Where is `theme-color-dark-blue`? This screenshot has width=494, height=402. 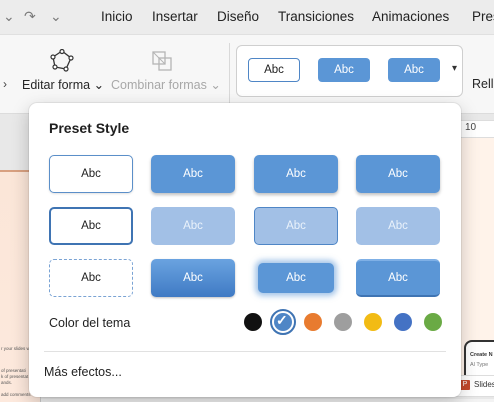
theme-color-dark-blue is located at coordinates (403, 322).